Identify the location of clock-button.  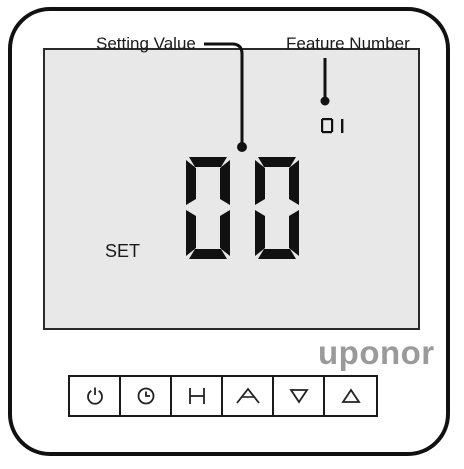
(146, 396).